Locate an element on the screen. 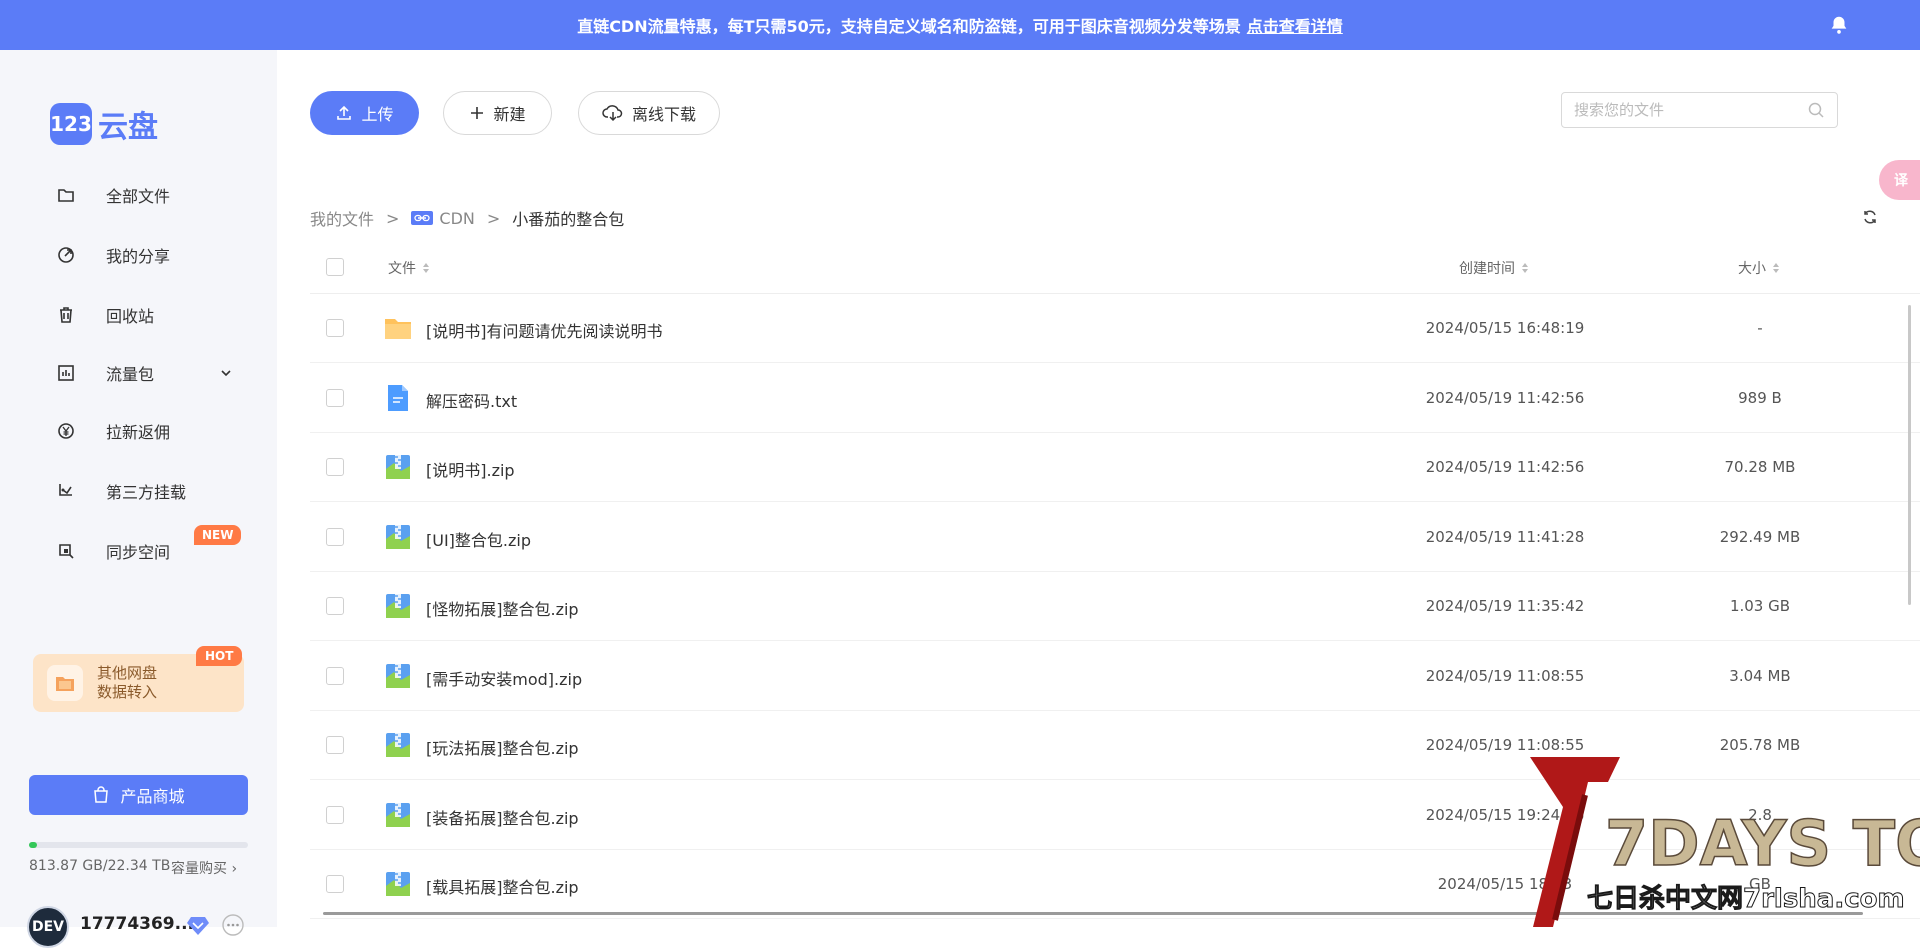 Image resolution: width=1920 pixels, height=948 pixels. folder-icon is located at coordinates (66, 195).